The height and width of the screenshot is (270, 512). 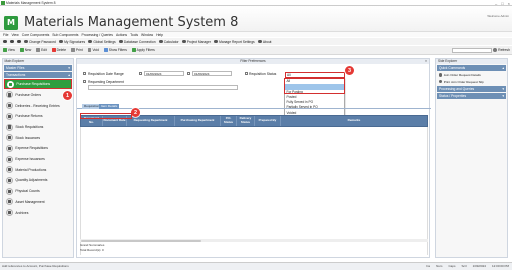 What do you see at coordinates (109, 106) in the screenshot?
I see `tab-item-details: Item Details` at bounding box center [109, 106].